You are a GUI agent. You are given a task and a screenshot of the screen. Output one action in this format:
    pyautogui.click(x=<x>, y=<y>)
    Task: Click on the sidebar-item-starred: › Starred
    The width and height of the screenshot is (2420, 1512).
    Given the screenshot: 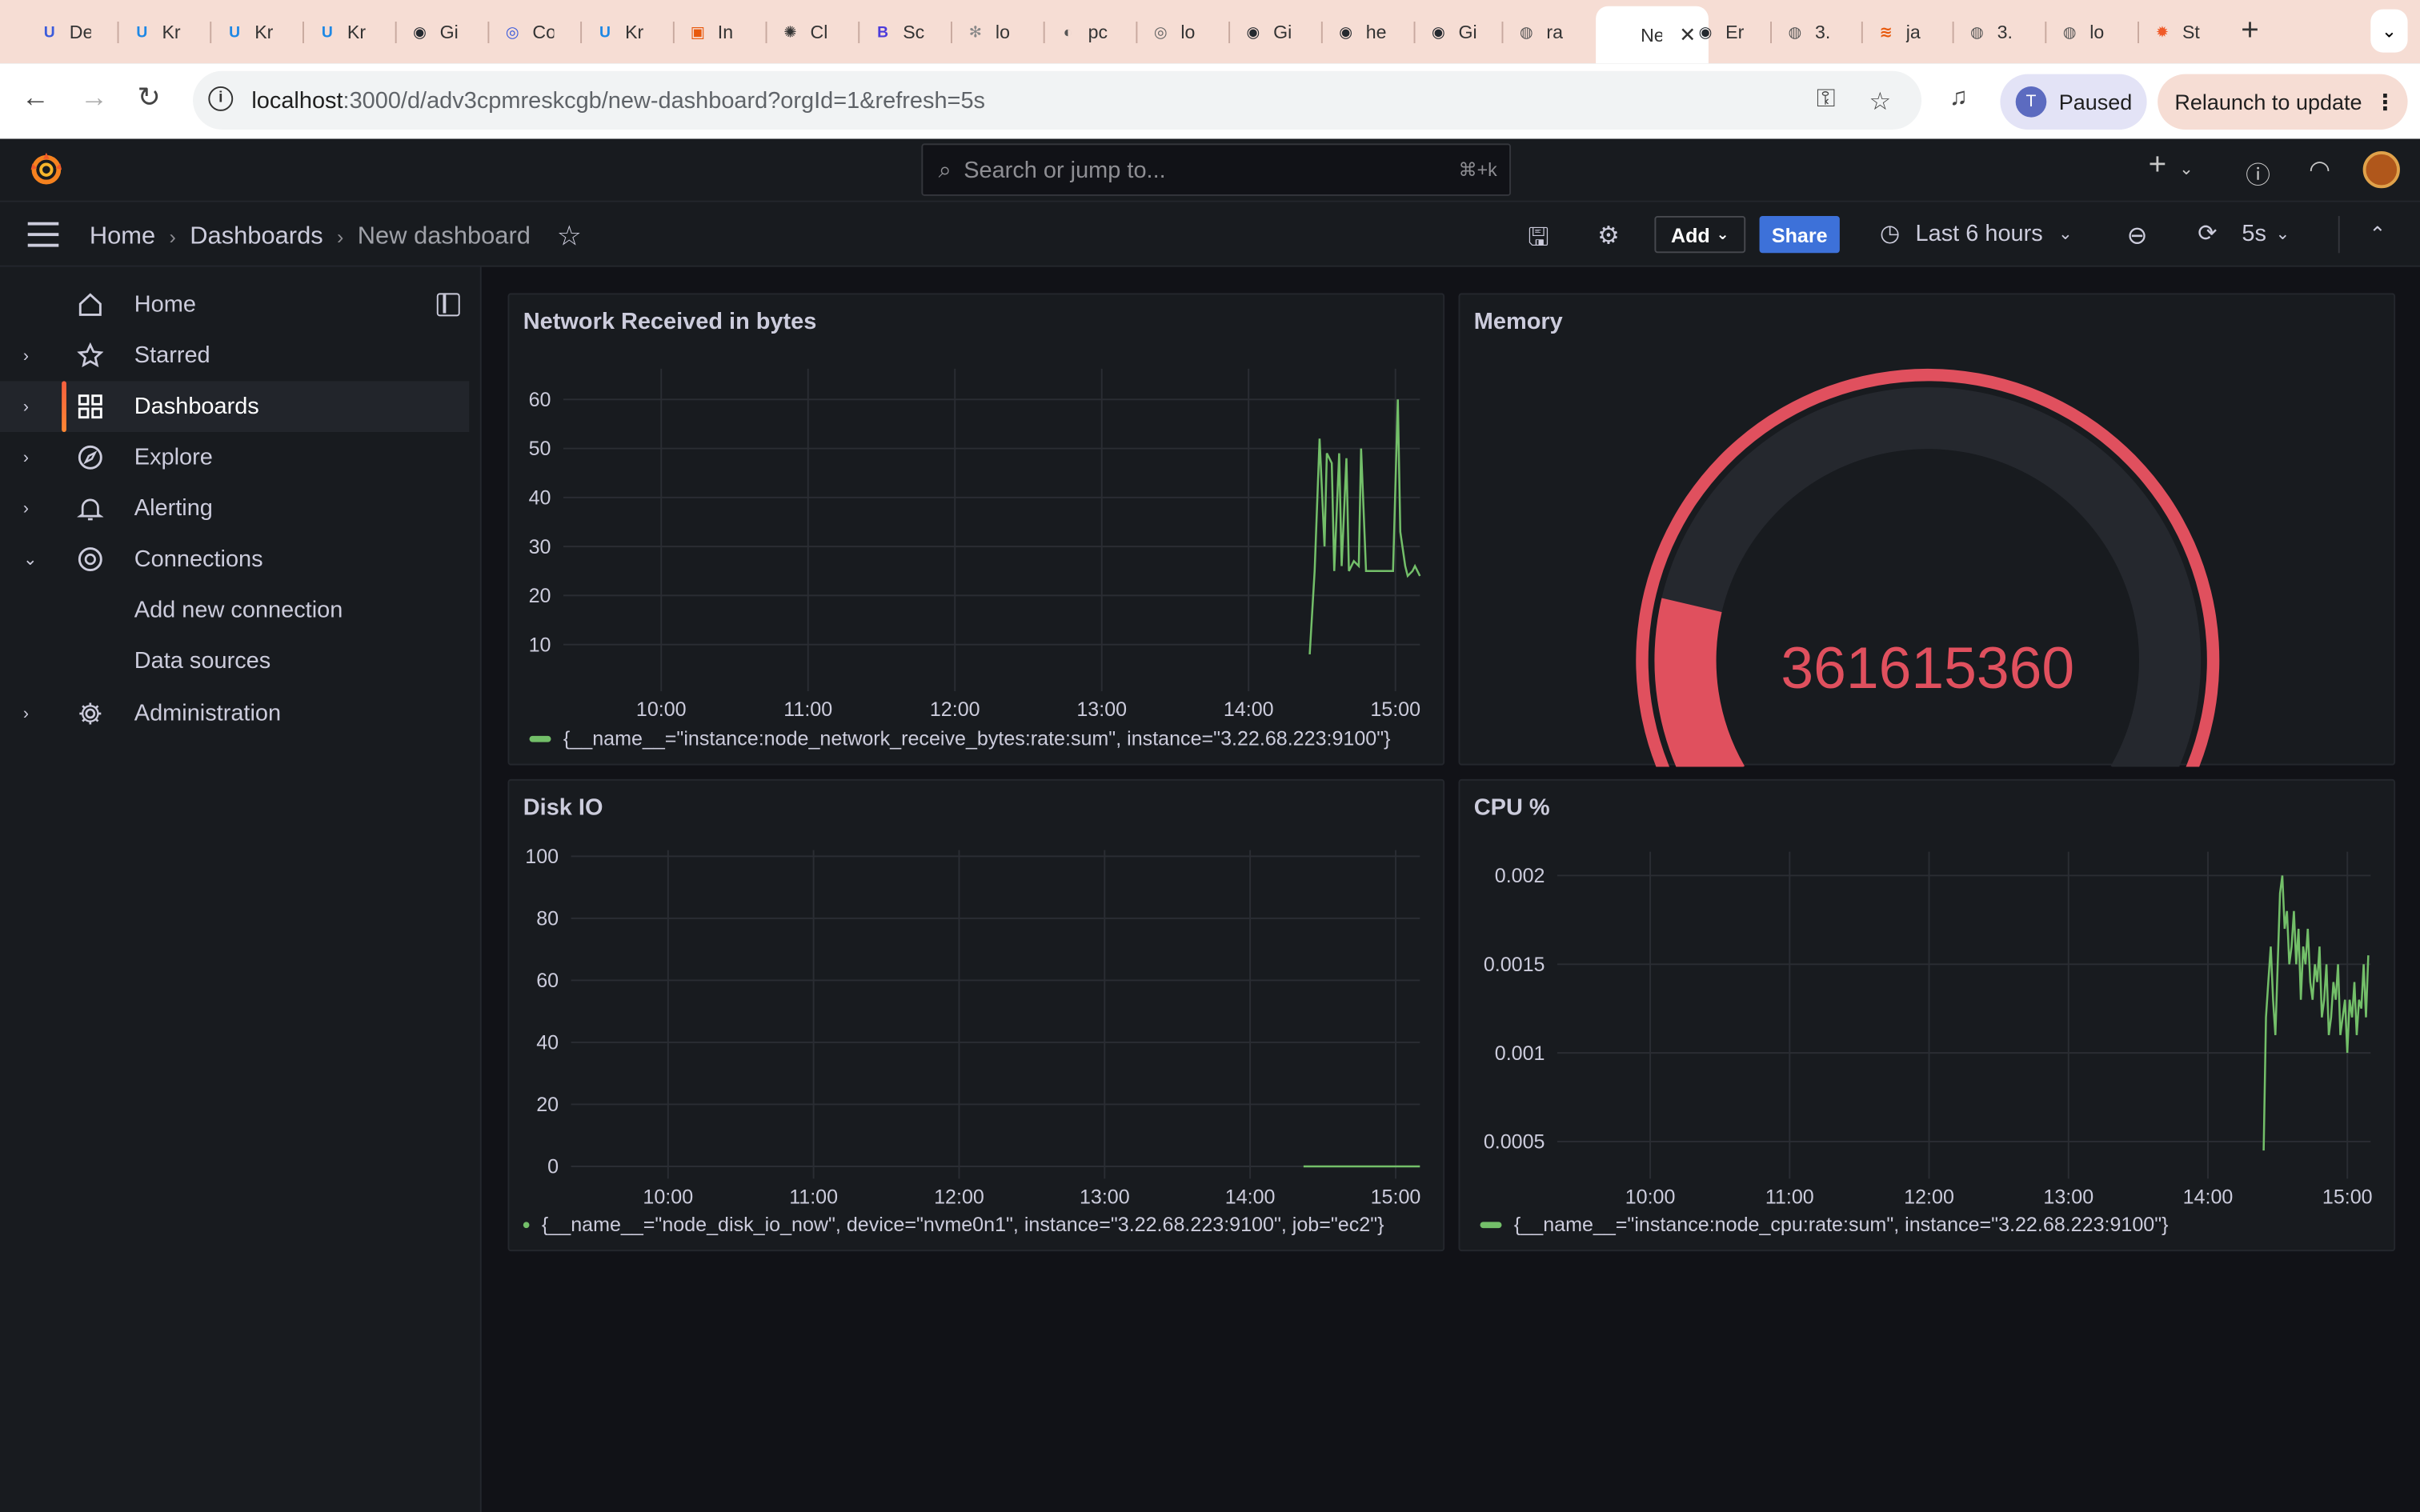 What is the action you would take?
    pyautogui.click(x=234, y=356)
    